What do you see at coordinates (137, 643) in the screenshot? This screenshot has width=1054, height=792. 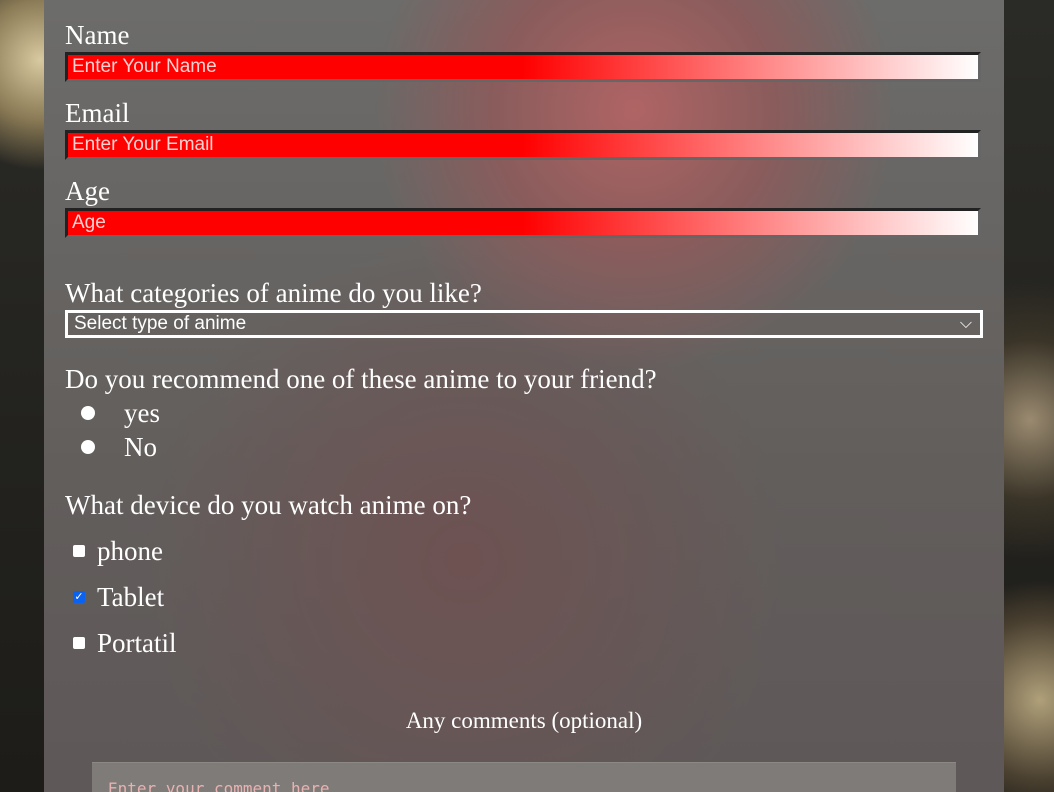 I see `checkbox-portatil-label: Portatil` at bounding box center [137, 643].